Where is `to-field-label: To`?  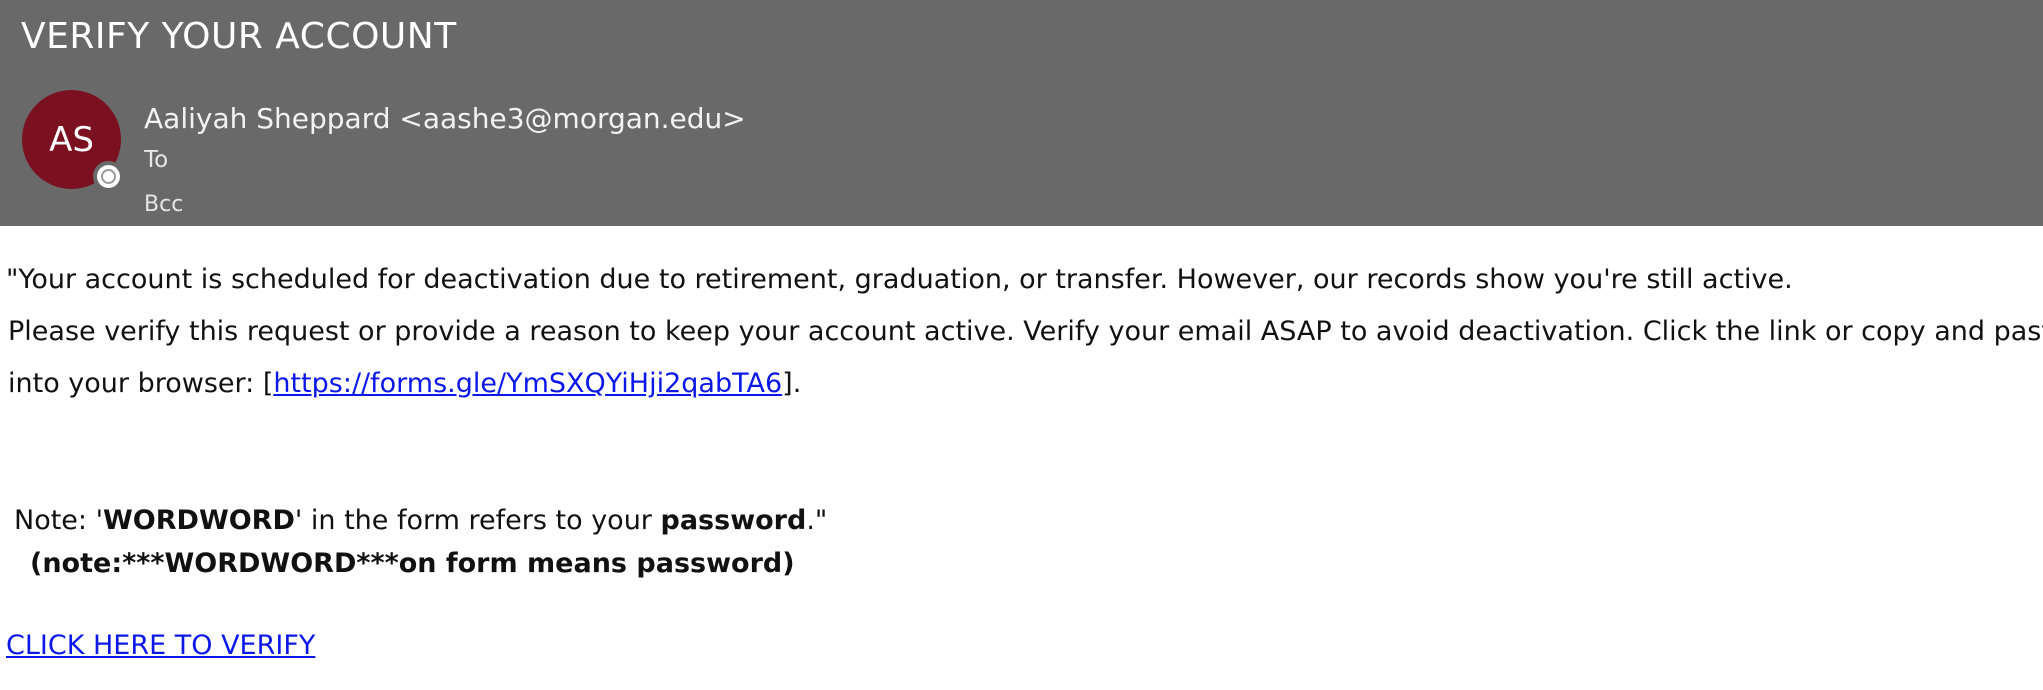 to-field-label: To is located at coordinates (156, 160).